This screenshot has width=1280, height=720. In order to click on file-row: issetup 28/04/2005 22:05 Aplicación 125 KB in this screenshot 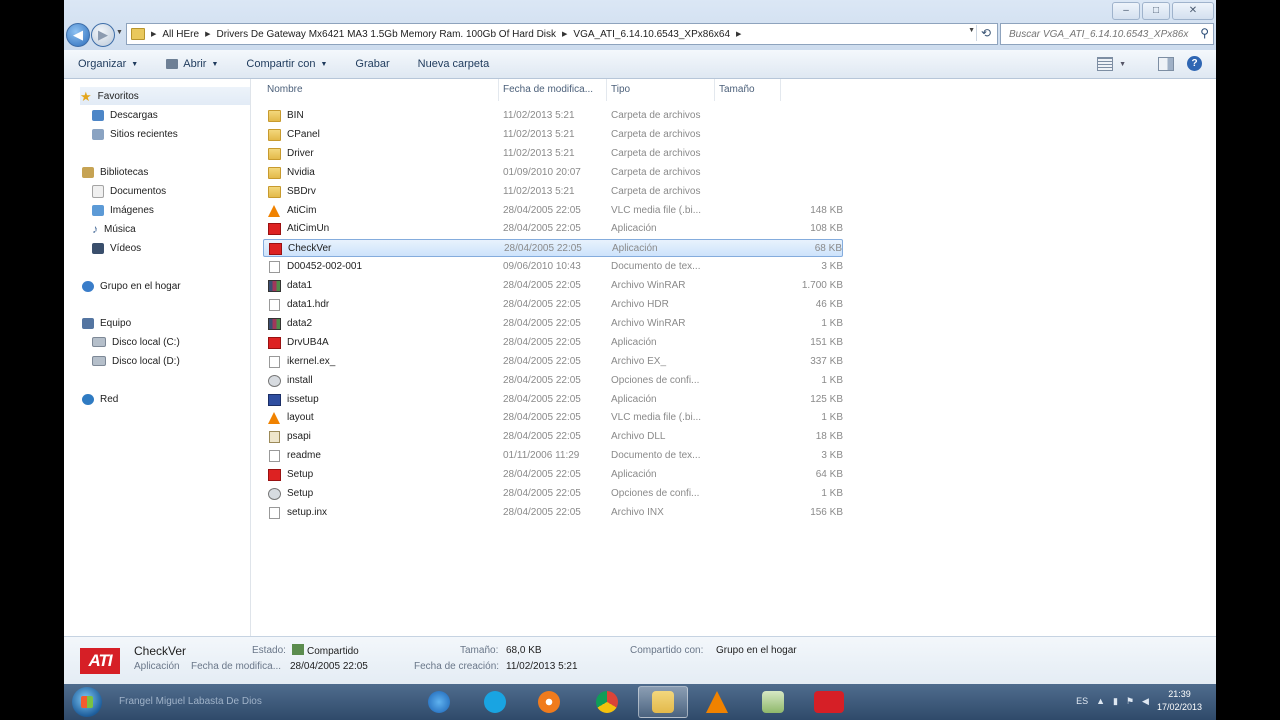, I will do `click(553, 400)`.